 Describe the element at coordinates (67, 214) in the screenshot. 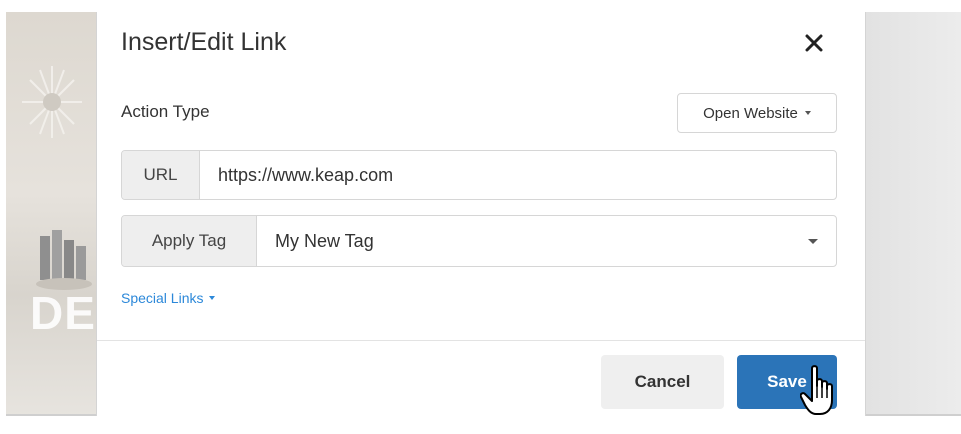

I see `background-image: DER` at that location.